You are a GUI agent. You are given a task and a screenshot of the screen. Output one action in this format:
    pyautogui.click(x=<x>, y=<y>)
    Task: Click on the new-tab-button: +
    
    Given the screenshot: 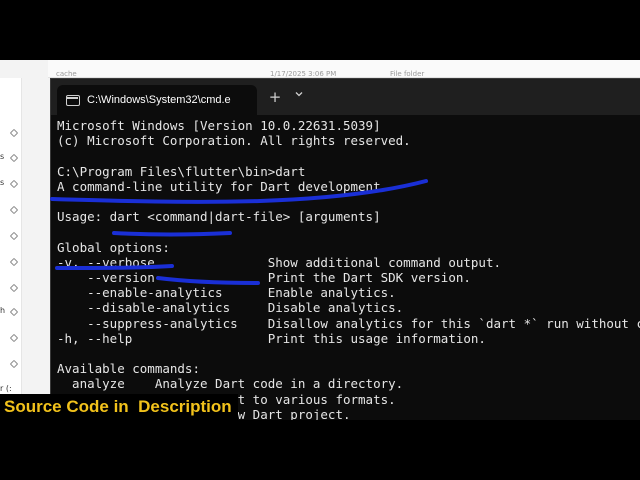 What is the action you would take?
    pyautogui.click(x=275, y=97)
    